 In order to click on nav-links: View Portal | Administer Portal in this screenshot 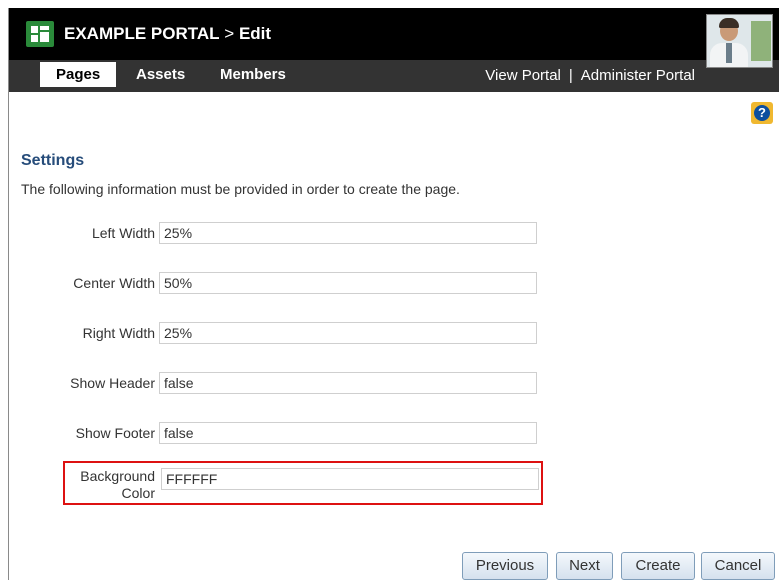, I will do `click(590, 75)`.